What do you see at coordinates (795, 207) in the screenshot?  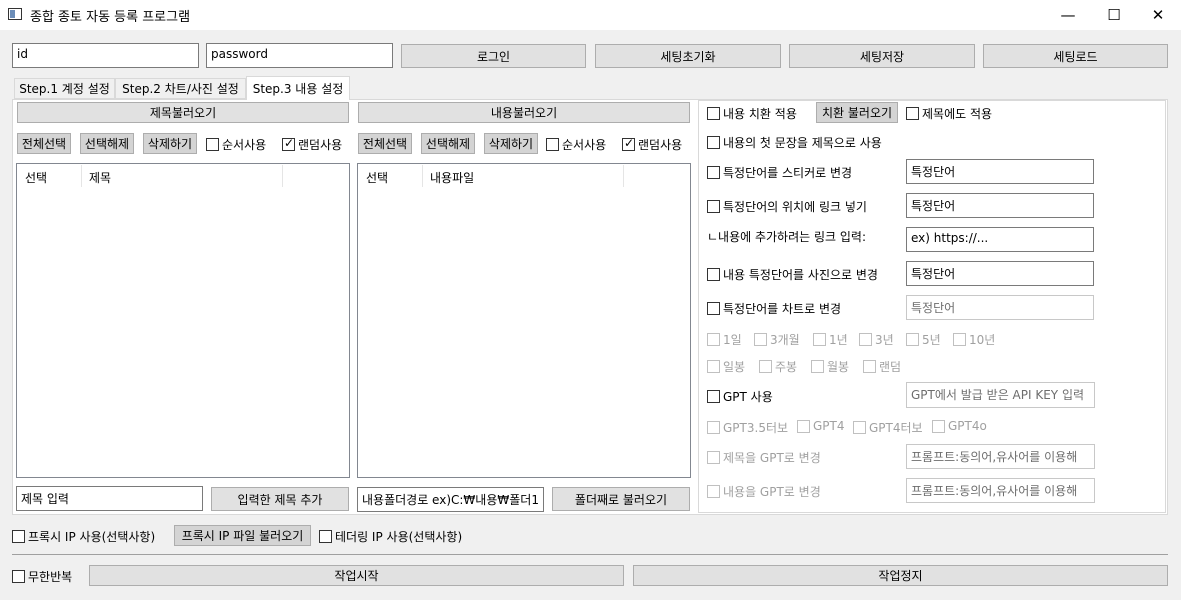 I see `checkbox-label: 특정단어의 위치에 링크 넣기` at bounding box center [795, 207].